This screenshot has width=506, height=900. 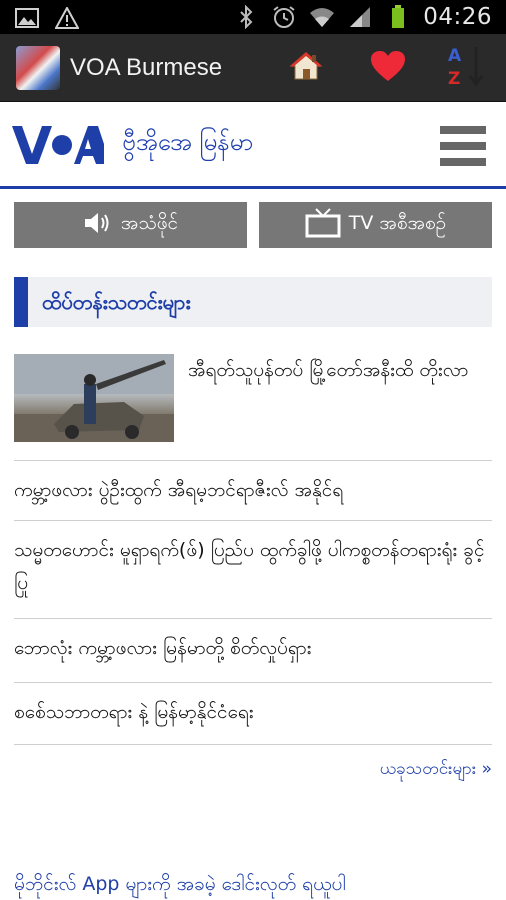 I want to click on menu-button, so click(x=463, y=146).